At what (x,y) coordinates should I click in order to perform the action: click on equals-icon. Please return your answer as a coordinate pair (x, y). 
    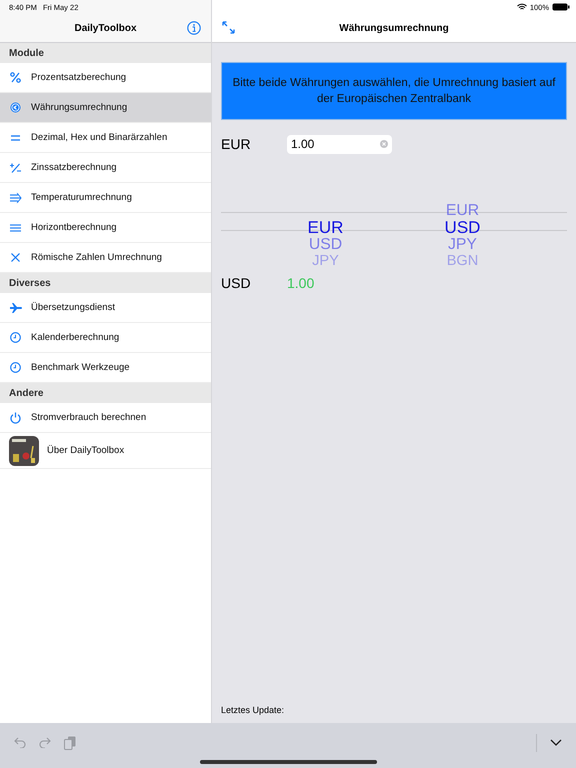
    Looking at the image, I should click on (15, 137).